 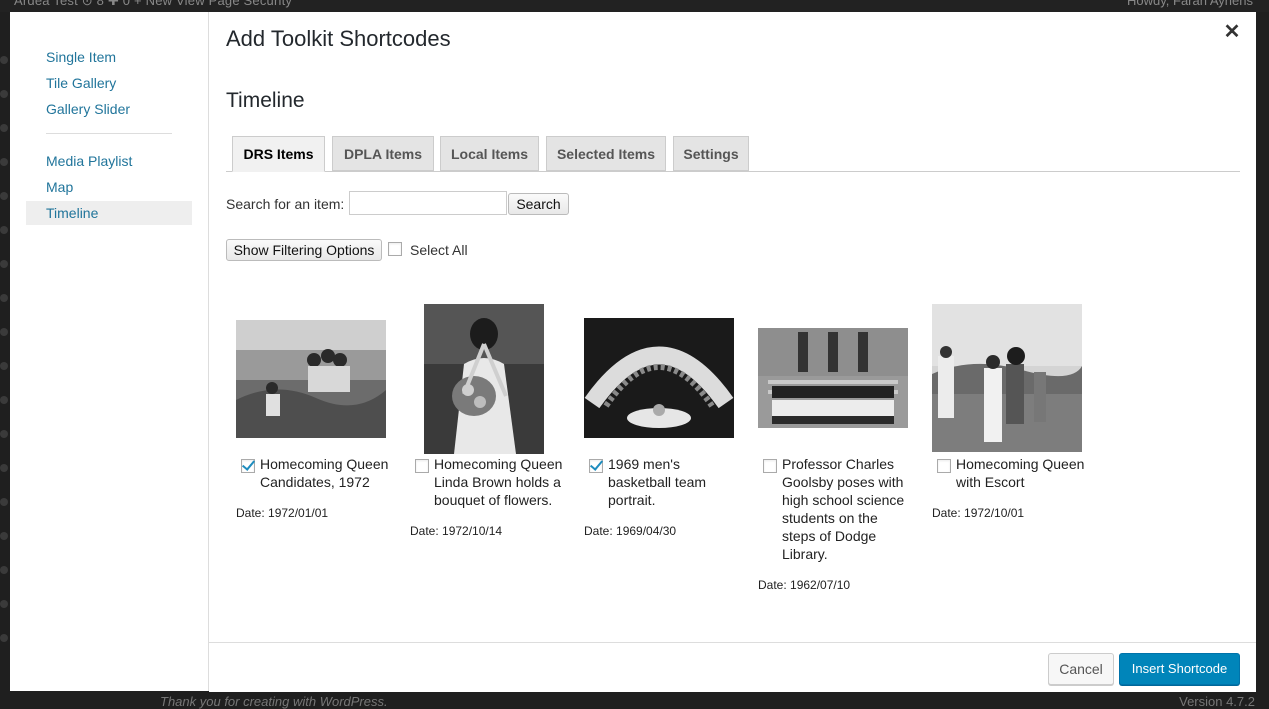 What do you see at coordinates (109, 109) in the screenshot?
I see `menu-item-gallery-slider: Gallery Slider` at bounding box center [109, 109].